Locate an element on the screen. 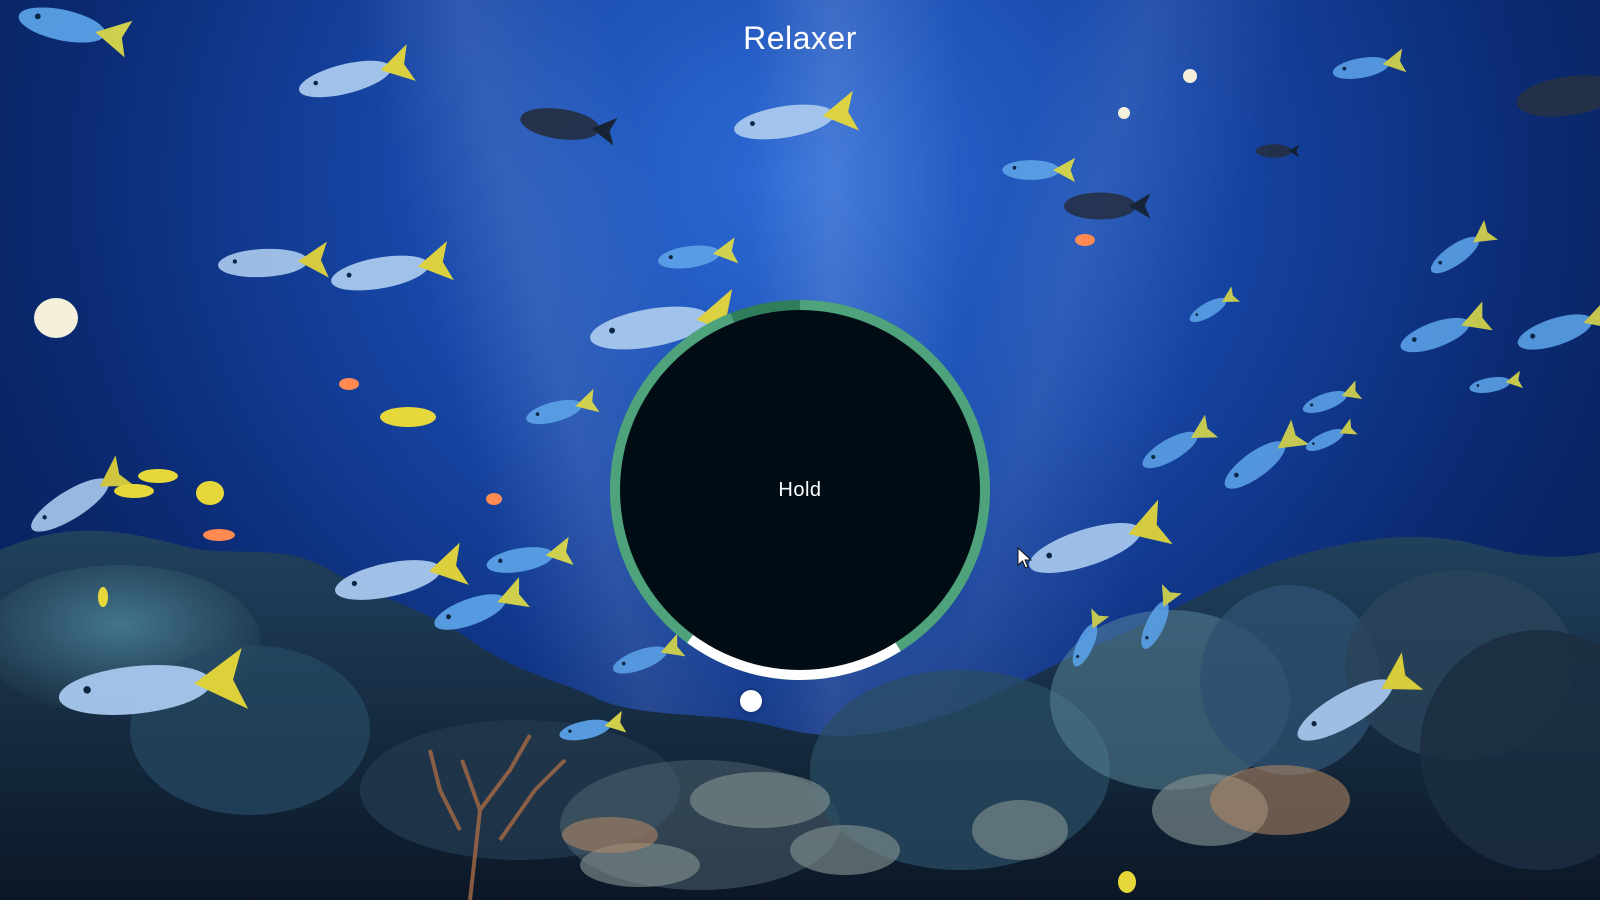  hold-button: Hold is located at coordinates (800, 490).